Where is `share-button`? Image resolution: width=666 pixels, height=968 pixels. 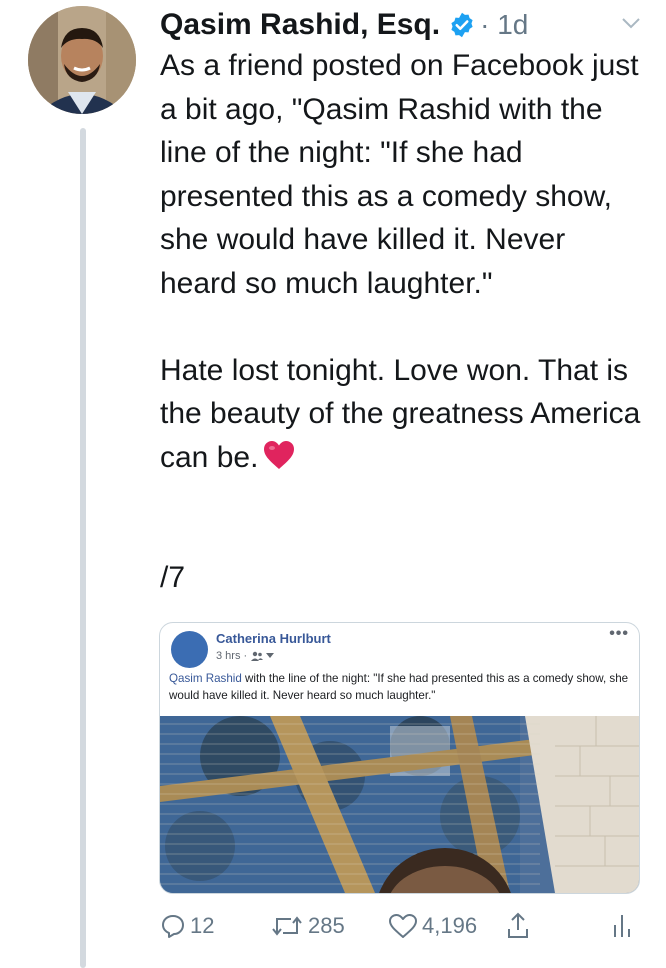 share-button is located at coordinates (518, 926).